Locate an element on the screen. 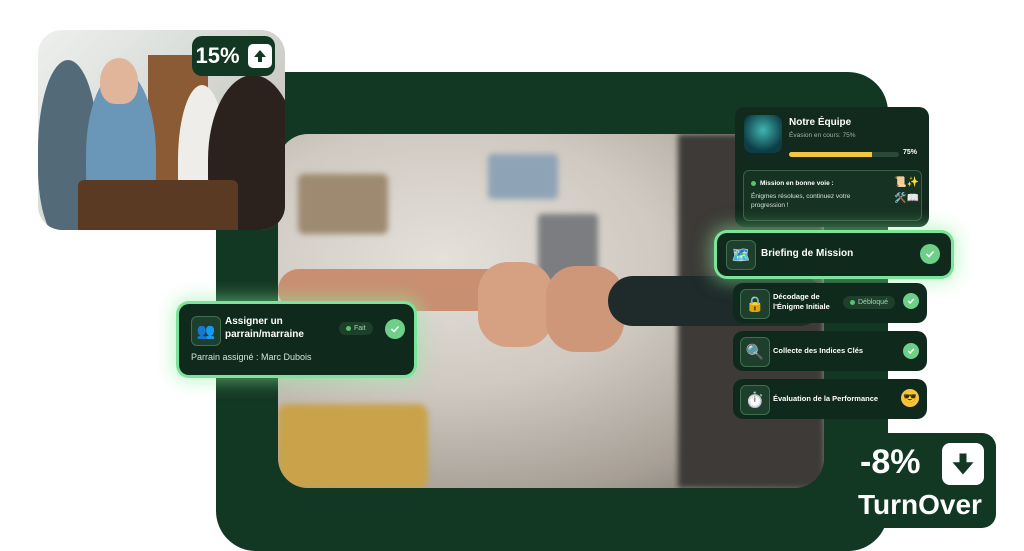 The width and height of the screenshot is (1024, 551). status-title: Mission en bonne voie : is located at coordinates (797, 183).